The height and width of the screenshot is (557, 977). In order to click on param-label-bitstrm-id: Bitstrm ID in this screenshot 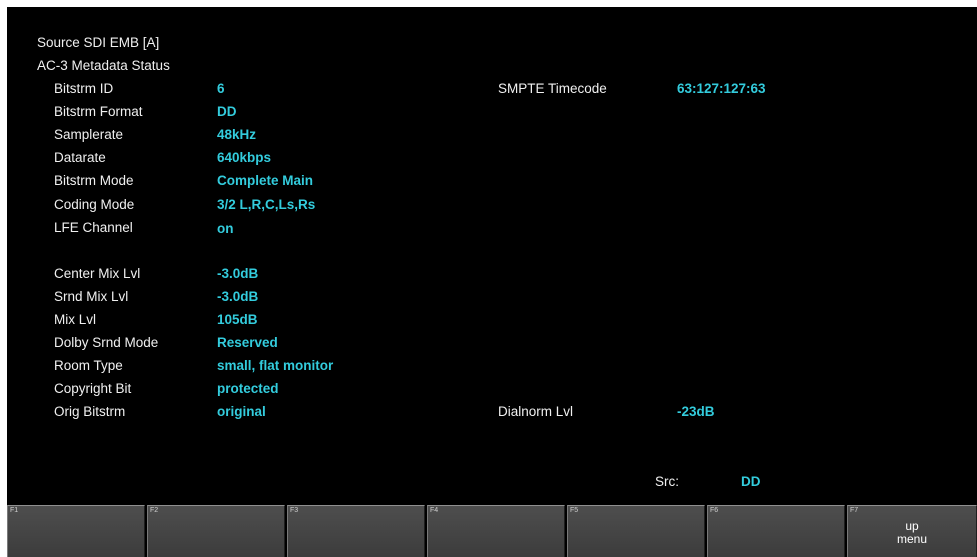, I will do `click(84, 88)`.